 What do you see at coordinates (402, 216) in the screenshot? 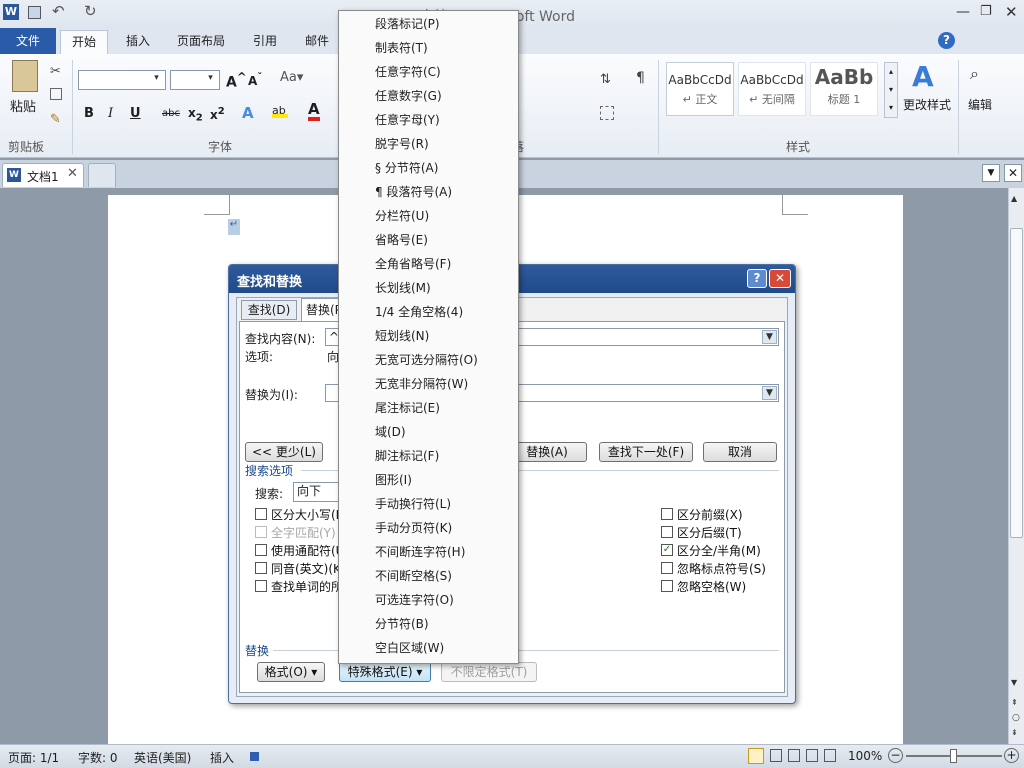
I see `menu-item: 分栏符(U)` at bounding box center [402, 216].